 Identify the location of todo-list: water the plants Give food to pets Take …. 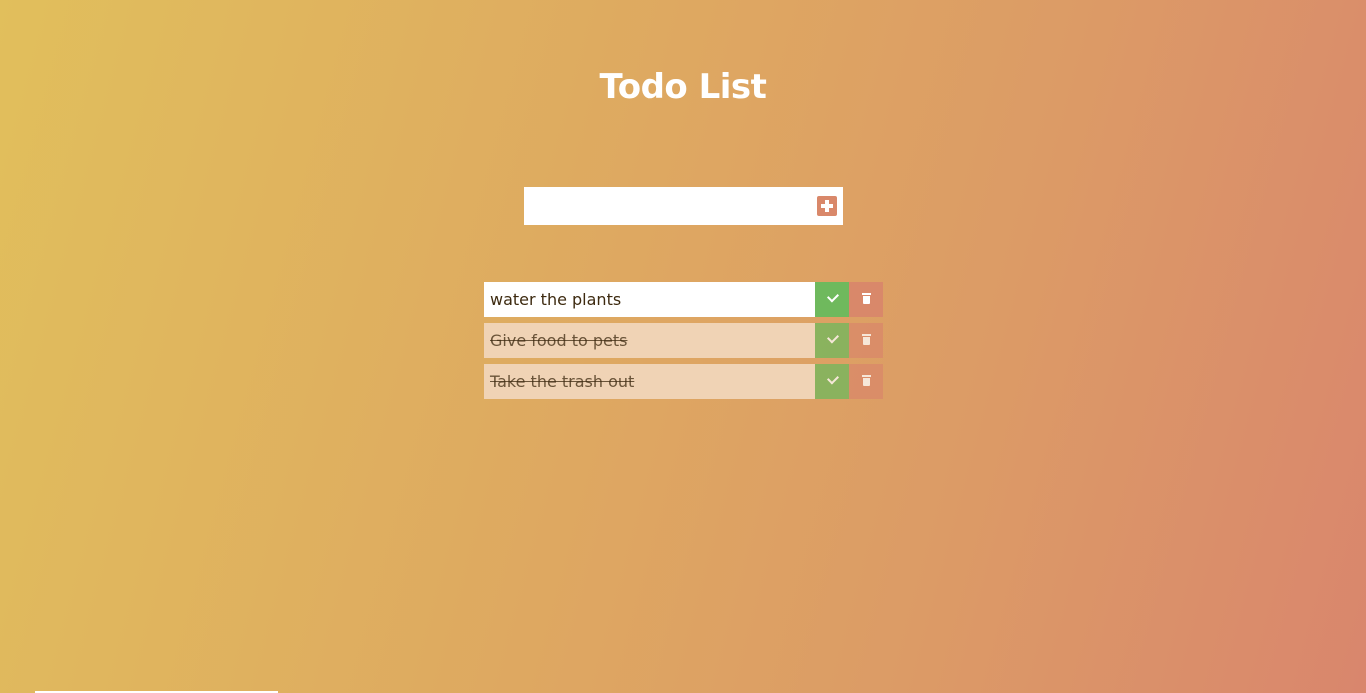
(683, 343).